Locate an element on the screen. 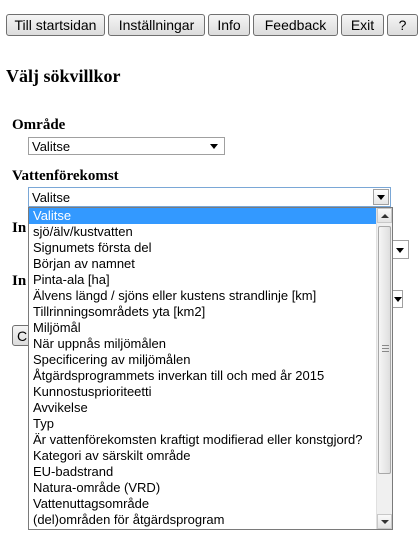 The height and width of the screenshot is (544, 419). settings-button: Inställningar is located at coordinates (156, 25).